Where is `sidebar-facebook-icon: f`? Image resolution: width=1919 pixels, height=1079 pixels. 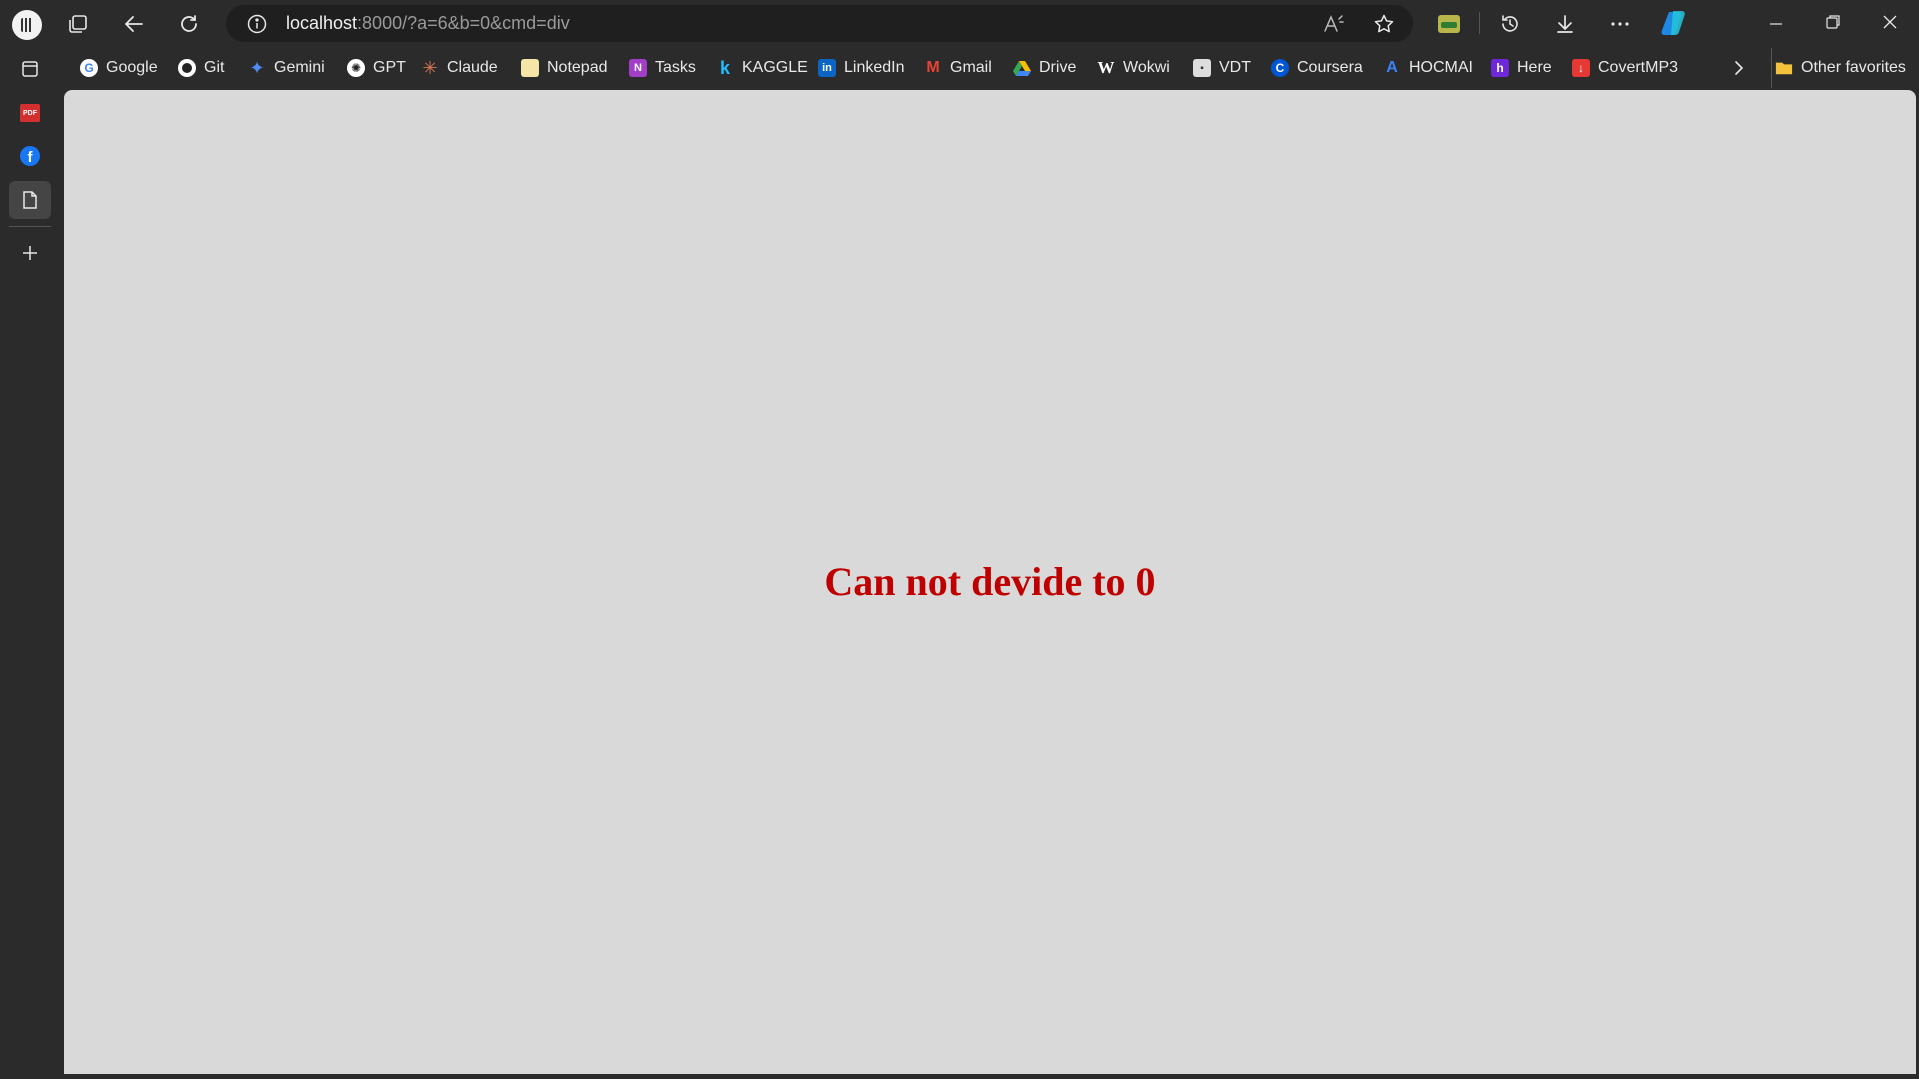 sidebar-facebook-icon: f is located at coordinates (30, 156).